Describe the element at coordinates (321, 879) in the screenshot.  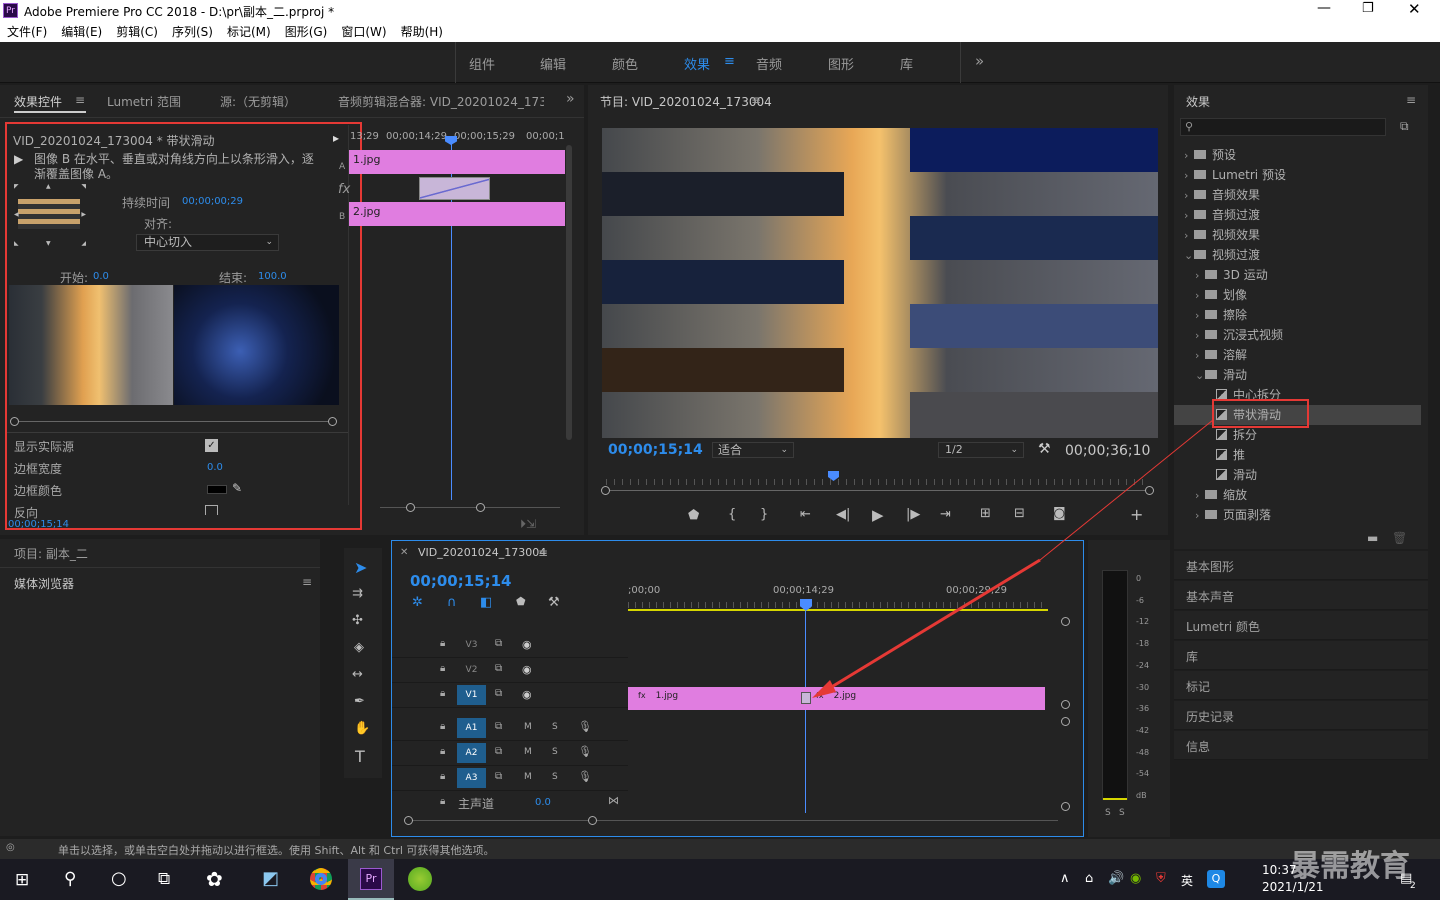
I see `chrome-icon` at that location.